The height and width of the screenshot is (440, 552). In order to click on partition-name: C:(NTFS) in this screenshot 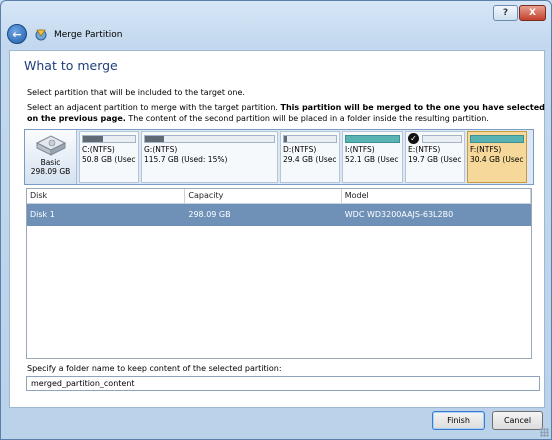, I will do `click(98, 149)`.